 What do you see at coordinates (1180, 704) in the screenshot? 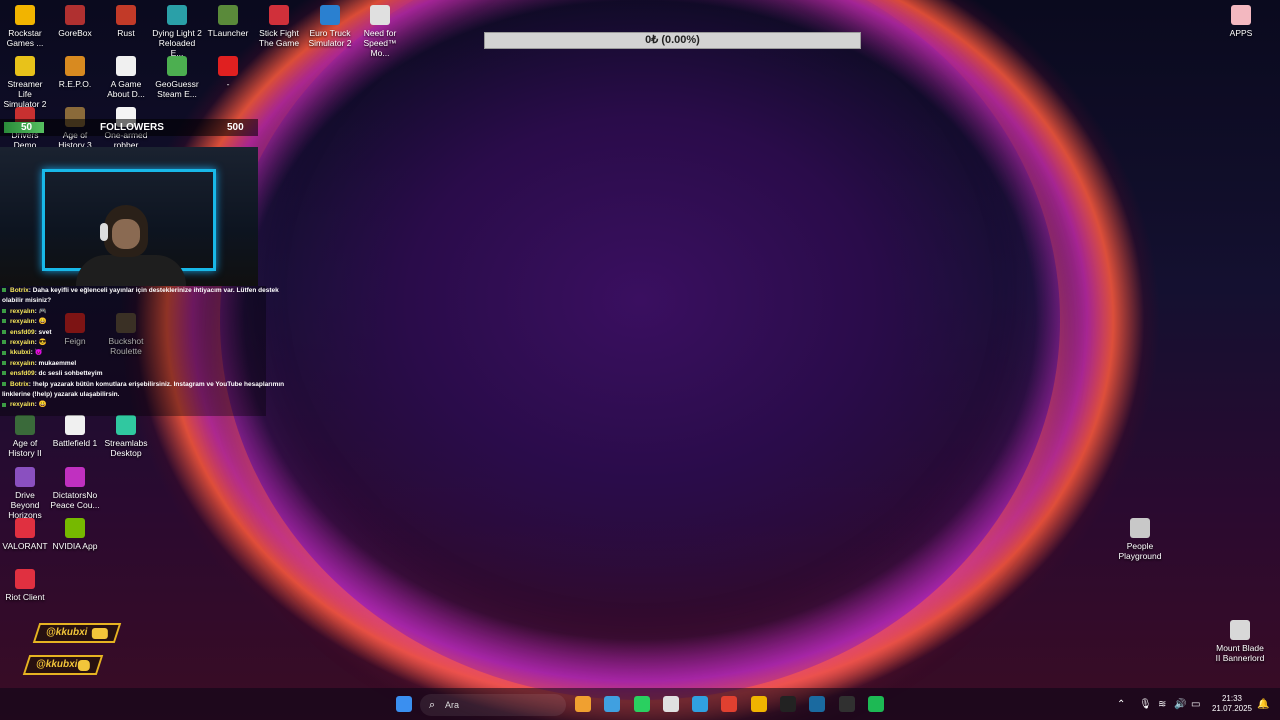
I see `volume-icon: 🔊` at bounding box center [1180, 704].